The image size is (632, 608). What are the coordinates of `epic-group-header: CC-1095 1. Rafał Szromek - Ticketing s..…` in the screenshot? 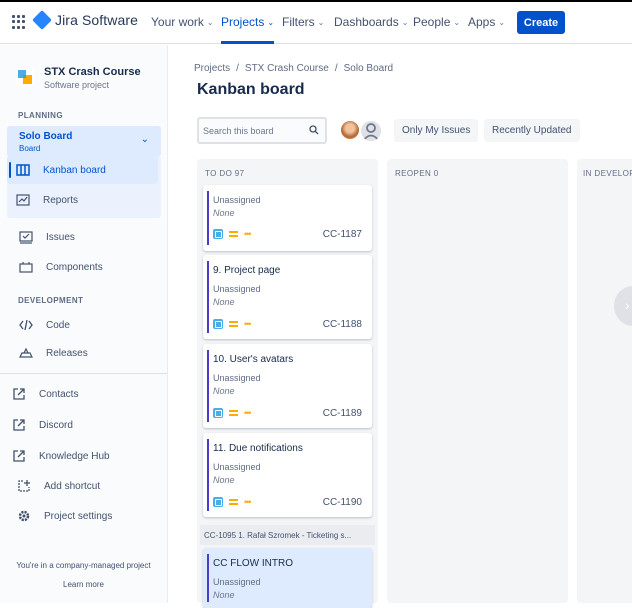 It's located at (287, 535).